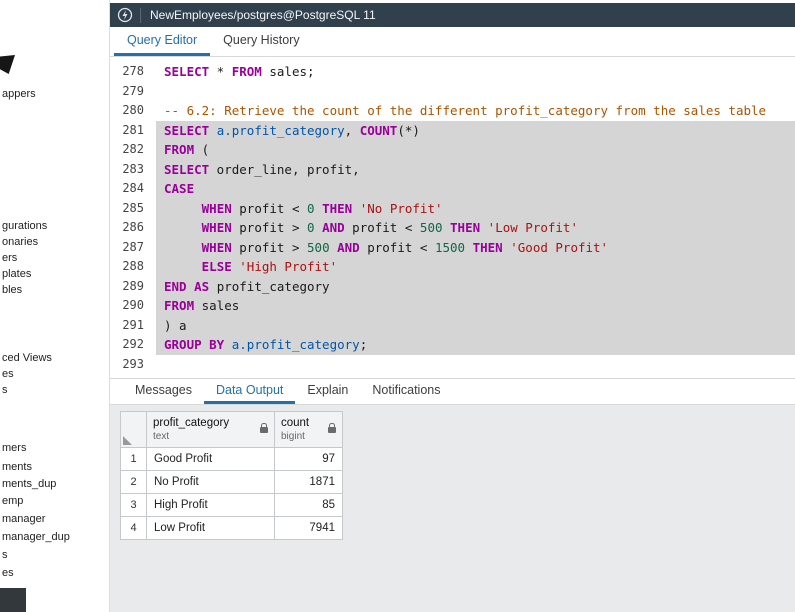  I want to click on divider, so click(140, 15).